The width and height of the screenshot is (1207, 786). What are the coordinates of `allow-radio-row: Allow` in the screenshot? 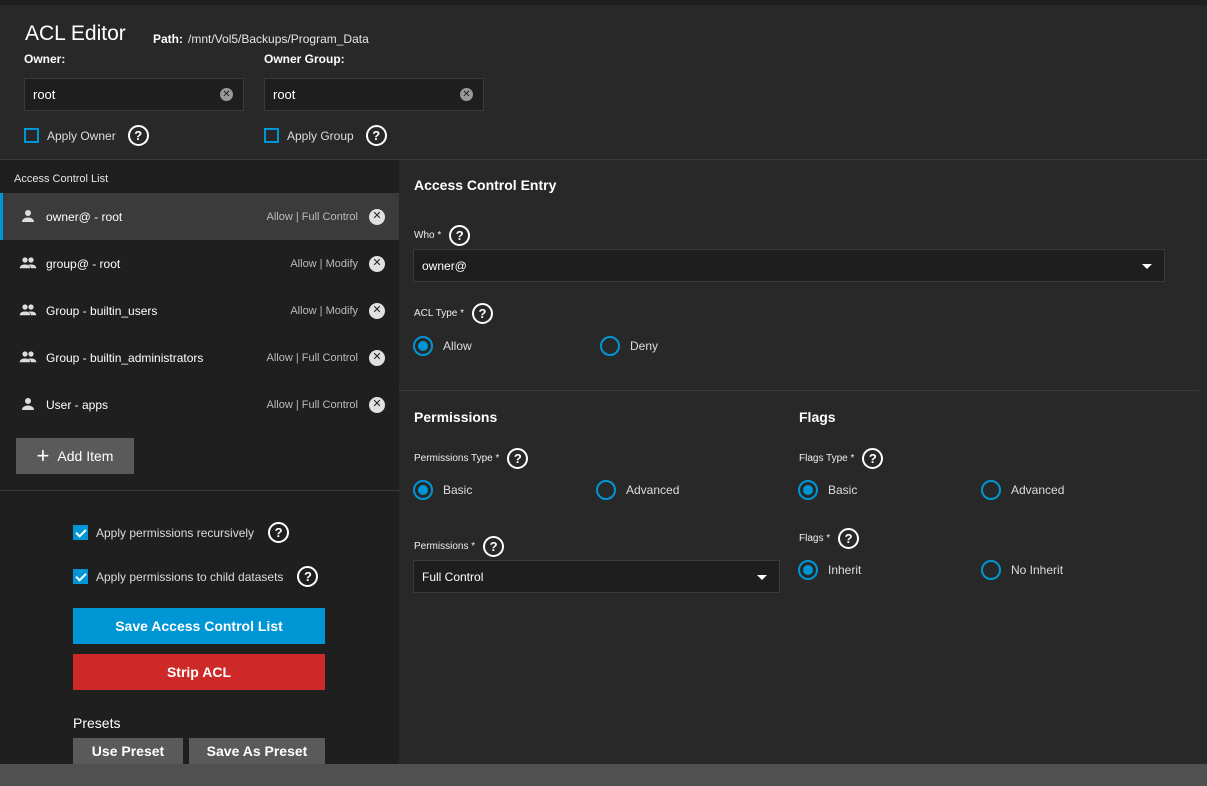 It's located at (442, 346).